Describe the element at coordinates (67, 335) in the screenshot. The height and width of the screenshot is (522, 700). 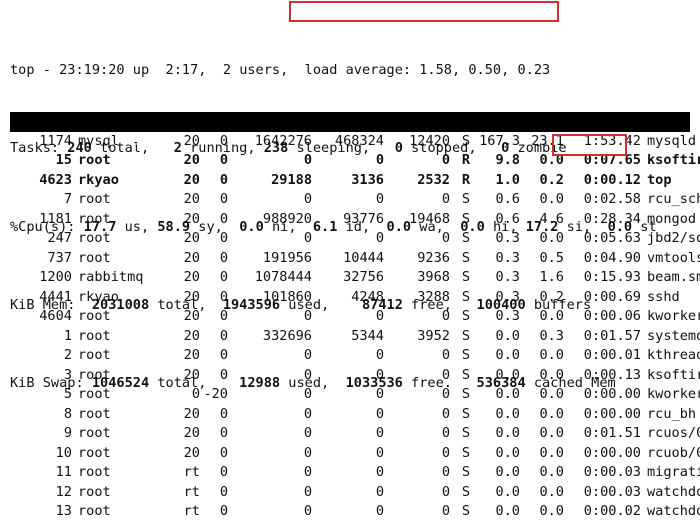
I see `cell-pid: 1` at that location.